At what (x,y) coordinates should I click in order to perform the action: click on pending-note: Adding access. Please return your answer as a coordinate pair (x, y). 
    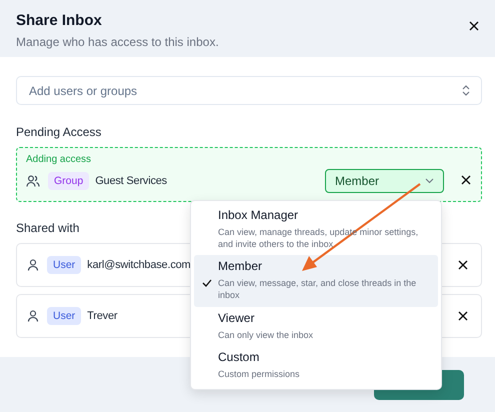
    Looking at the image, I should click on (59, 159).